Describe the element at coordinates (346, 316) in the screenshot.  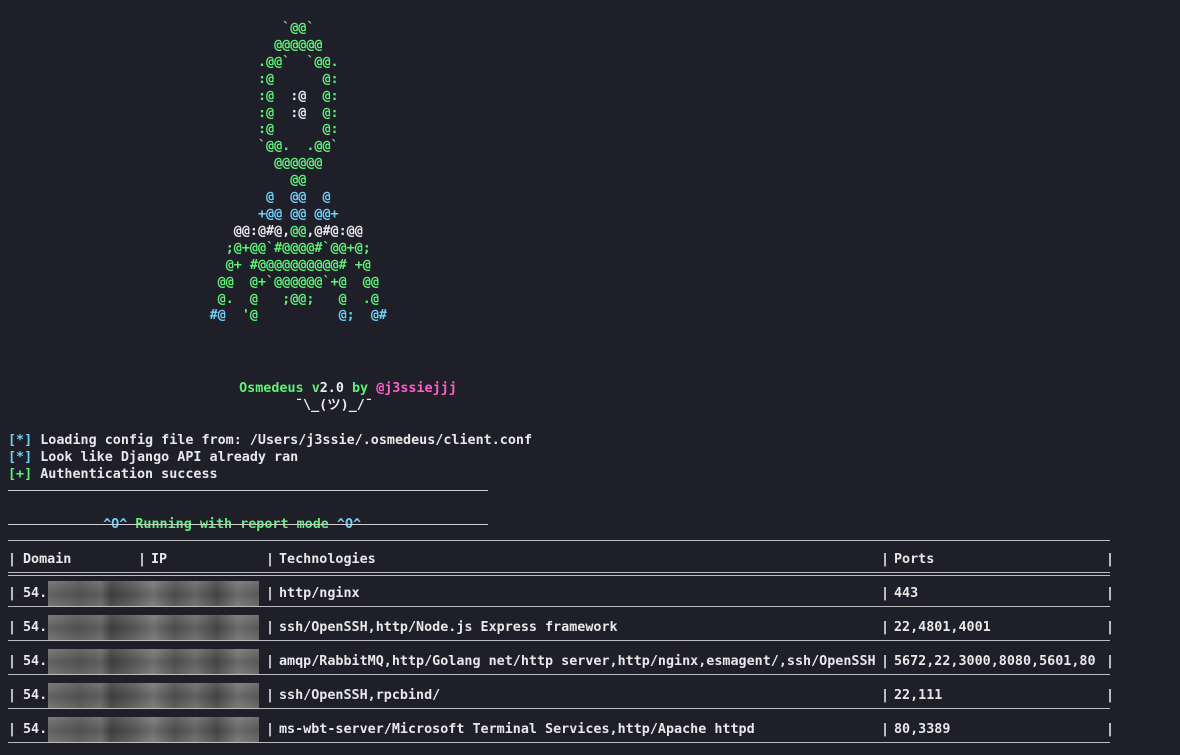
I see `ascii-art-segment: @;` at that location.